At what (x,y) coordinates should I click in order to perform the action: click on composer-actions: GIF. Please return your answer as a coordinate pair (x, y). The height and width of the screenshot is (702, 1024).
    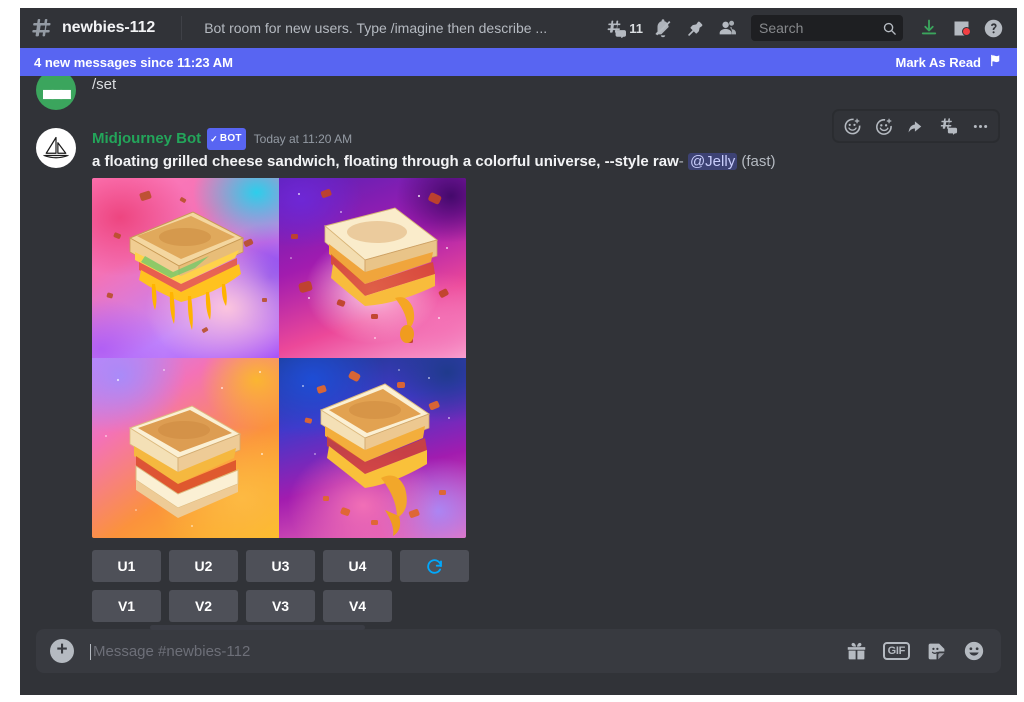
    Looking at the image, I should click on (915, 651).